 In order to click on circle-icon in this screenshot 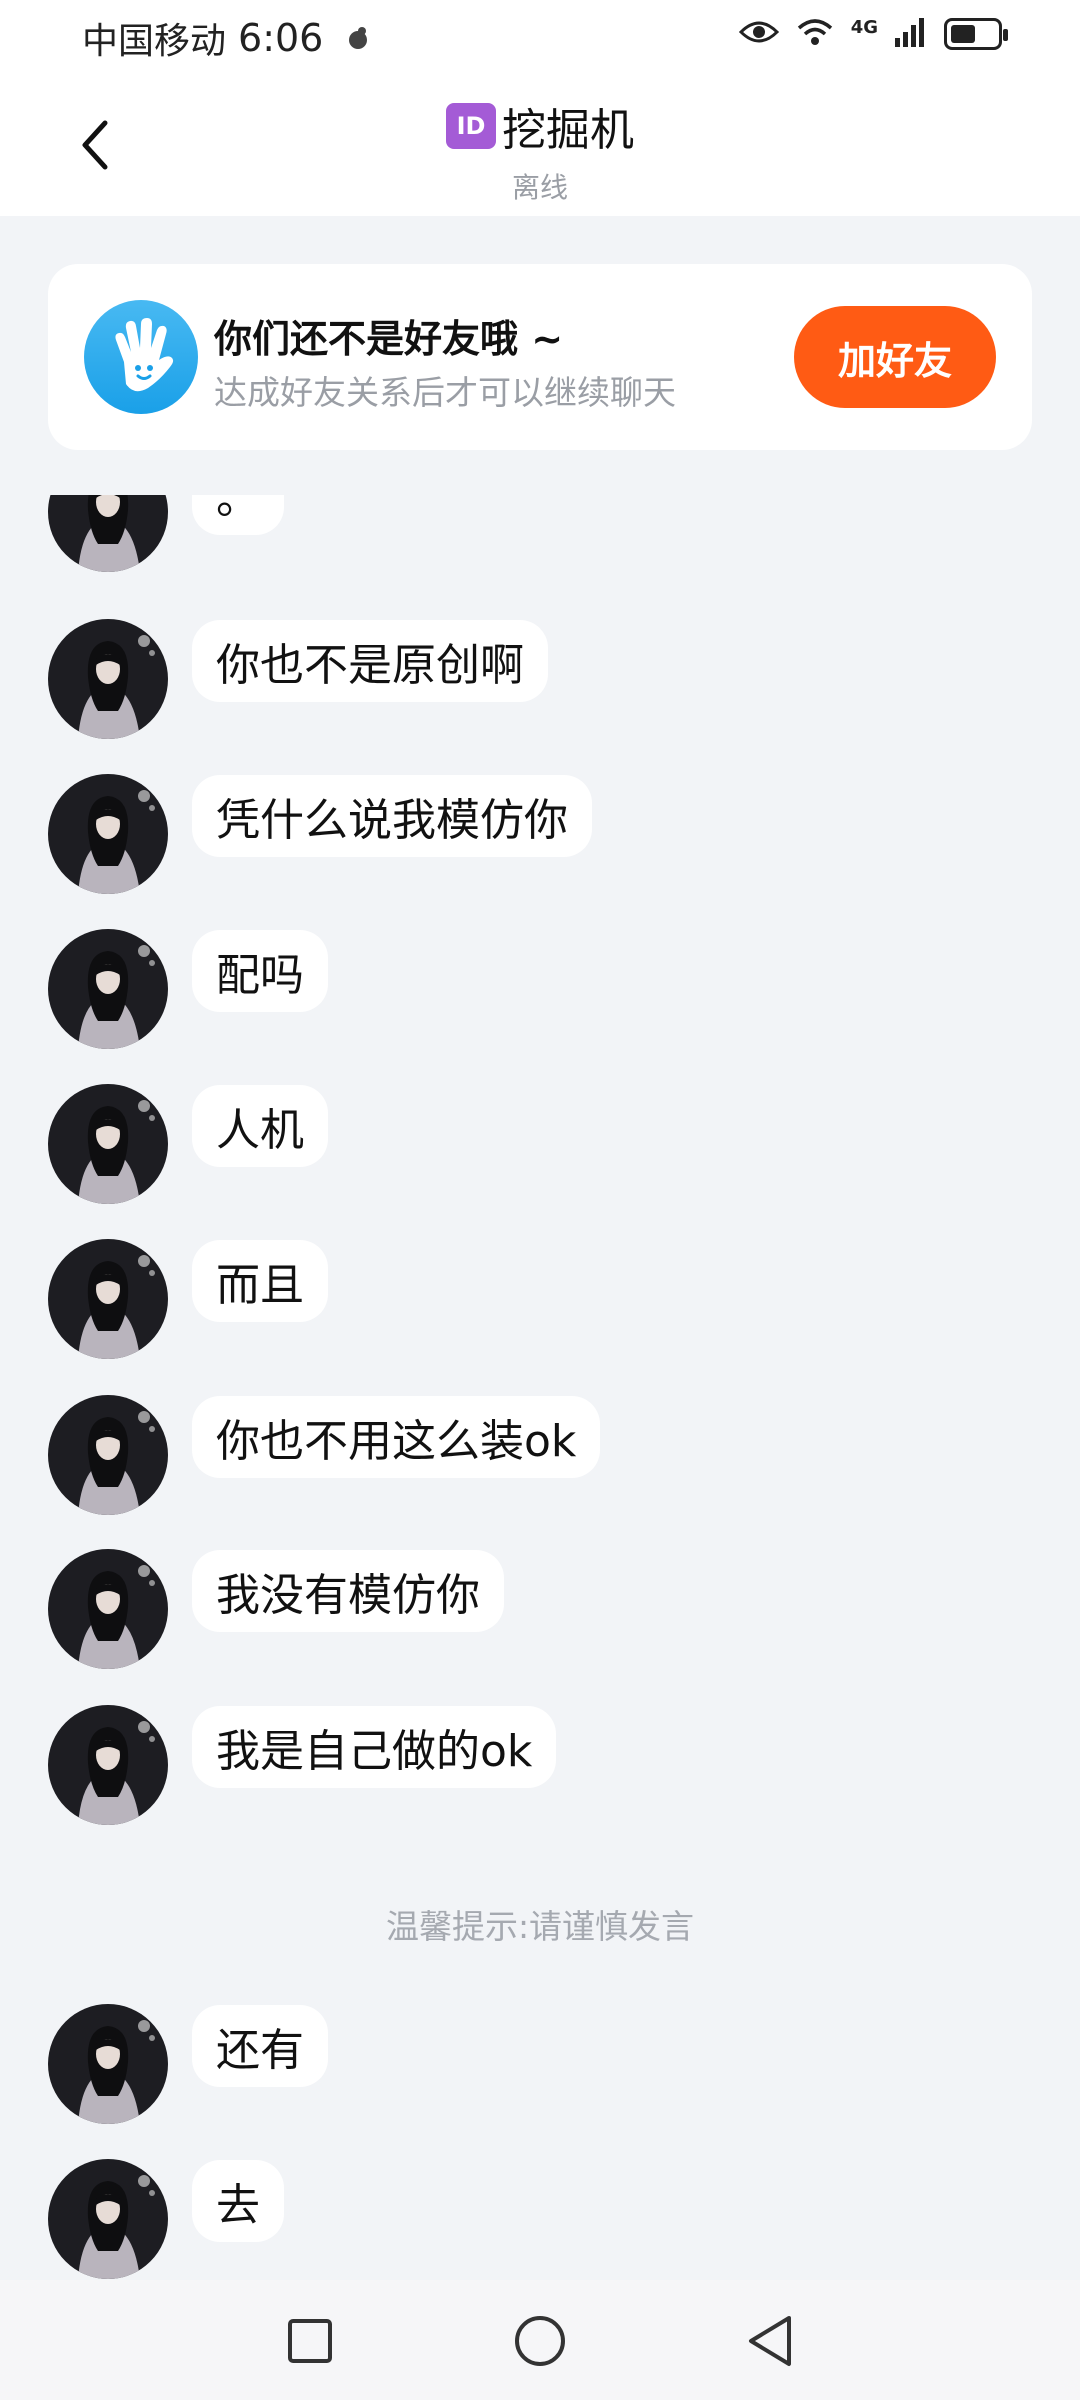, I will do `click(540, 2341)`.